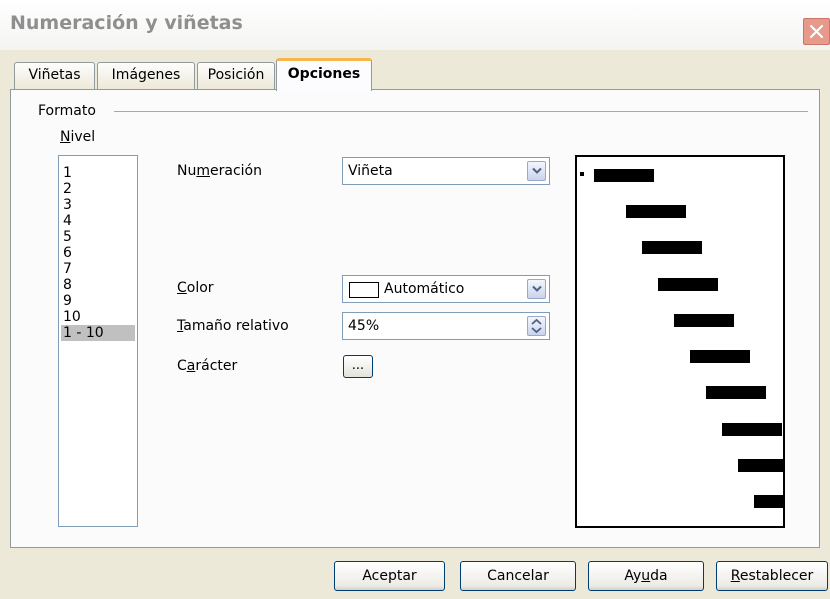 Image resolution: width=830 pixels, height=599 pixels. What do you see at coordinates (364, 326) in the screenshot?
I see `relative-size-value: 45%` at bounding box center [364, 326].